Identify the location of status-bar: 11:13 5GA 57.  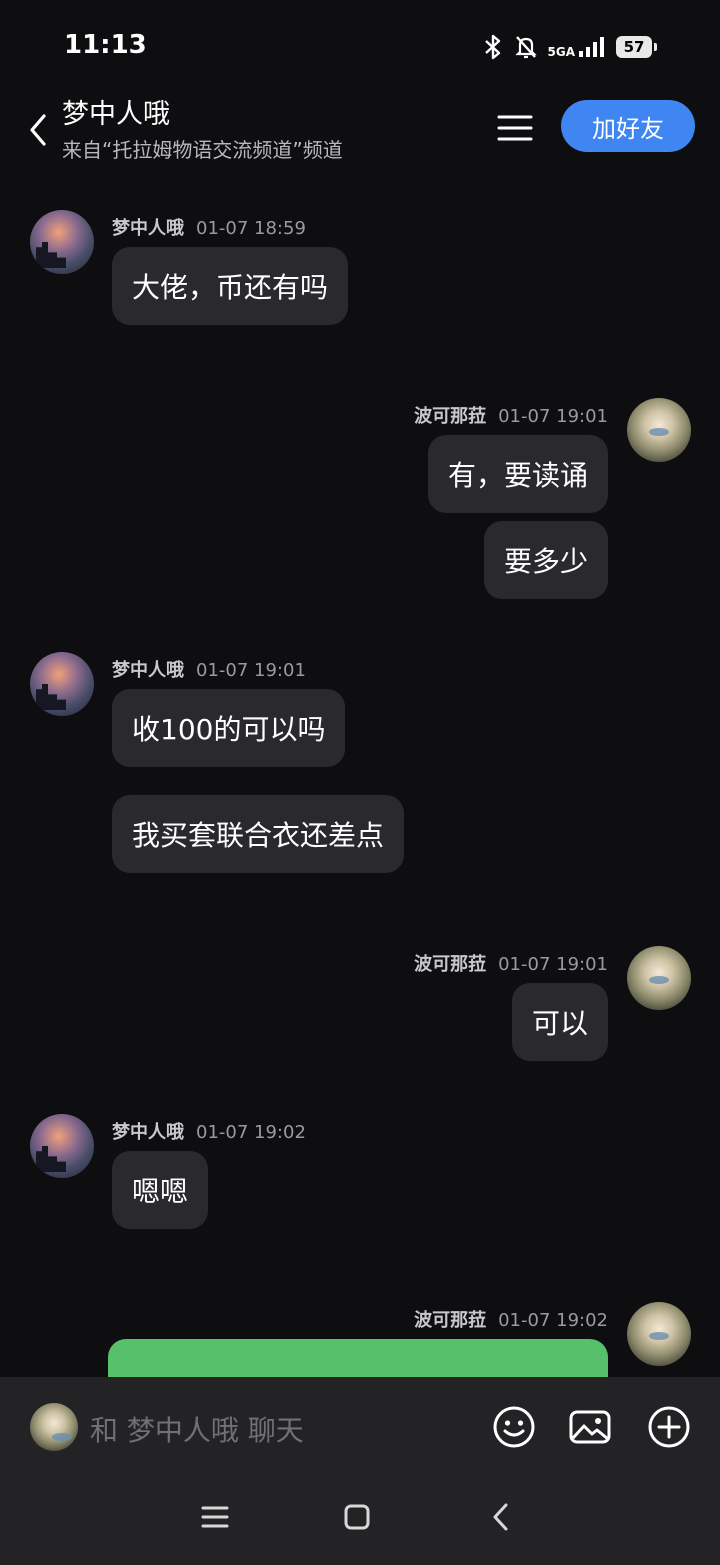
(360, 45).